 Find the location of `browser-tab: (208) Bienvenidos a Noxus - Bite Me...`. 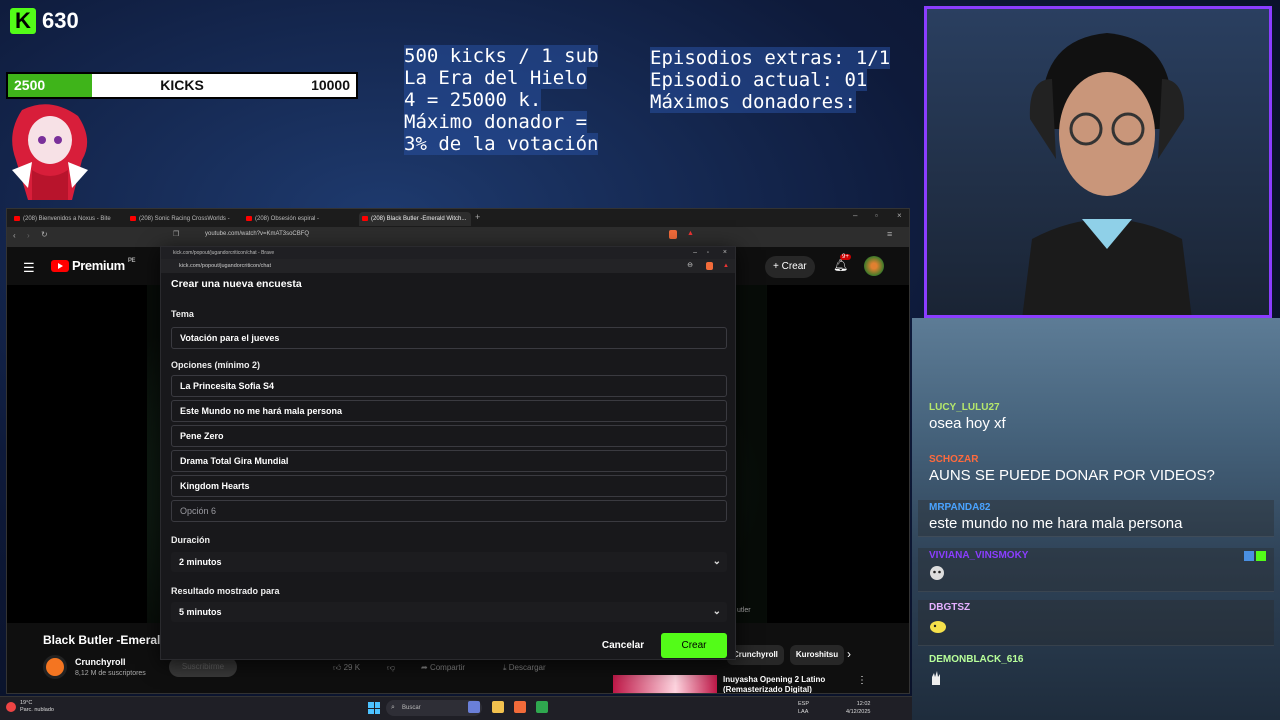

browser-tab: (208) Bienvenidos a Noxus - Bite Me... is located at coordinates (67, 224).